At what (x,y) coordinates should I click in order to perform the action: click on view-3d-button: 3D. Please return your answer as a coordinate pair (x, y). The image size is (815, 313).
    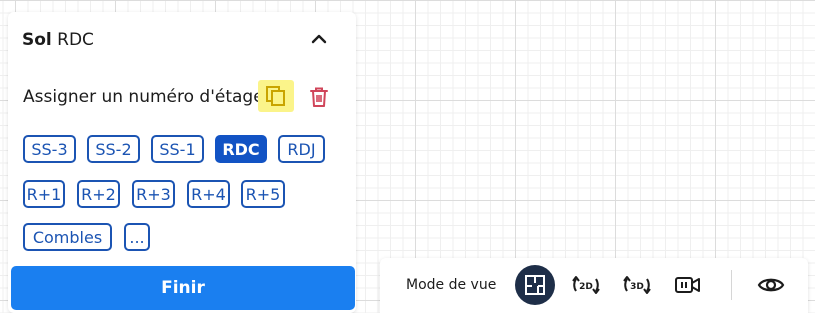
    Looking at the image, I should click on (637, 285).